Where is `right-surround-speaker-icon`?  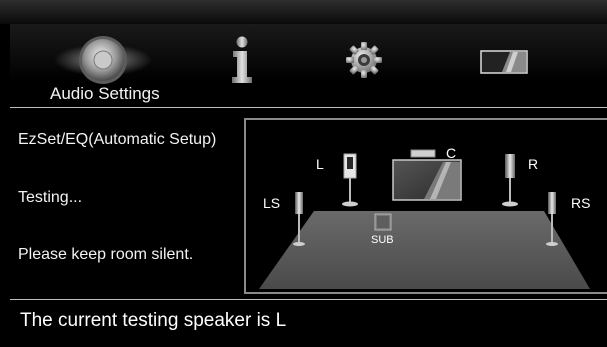 right-surround-speaker-icon is located at coordinates (552, 219).